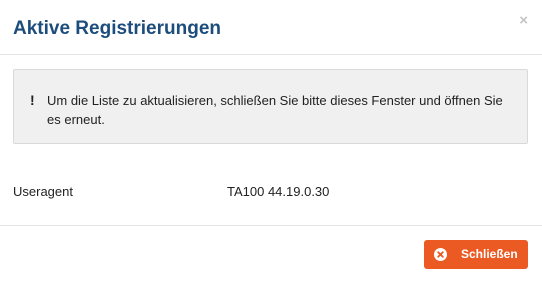 This screenshot has width=542, height=283. What do you see at coordinates (43, 191) in the screenshot?
I see `useragent-label: Useragent` at bounding box center [43, 191].